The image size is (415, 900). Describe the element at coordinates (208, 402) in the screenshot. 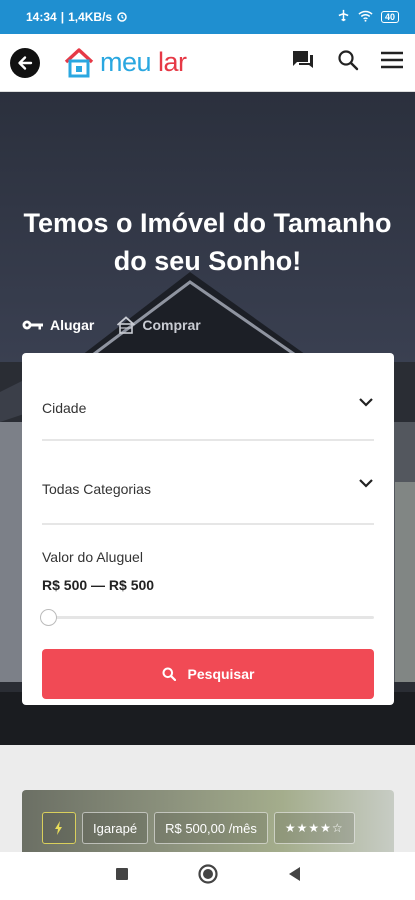

I see `city-select: Cidade` at that location.